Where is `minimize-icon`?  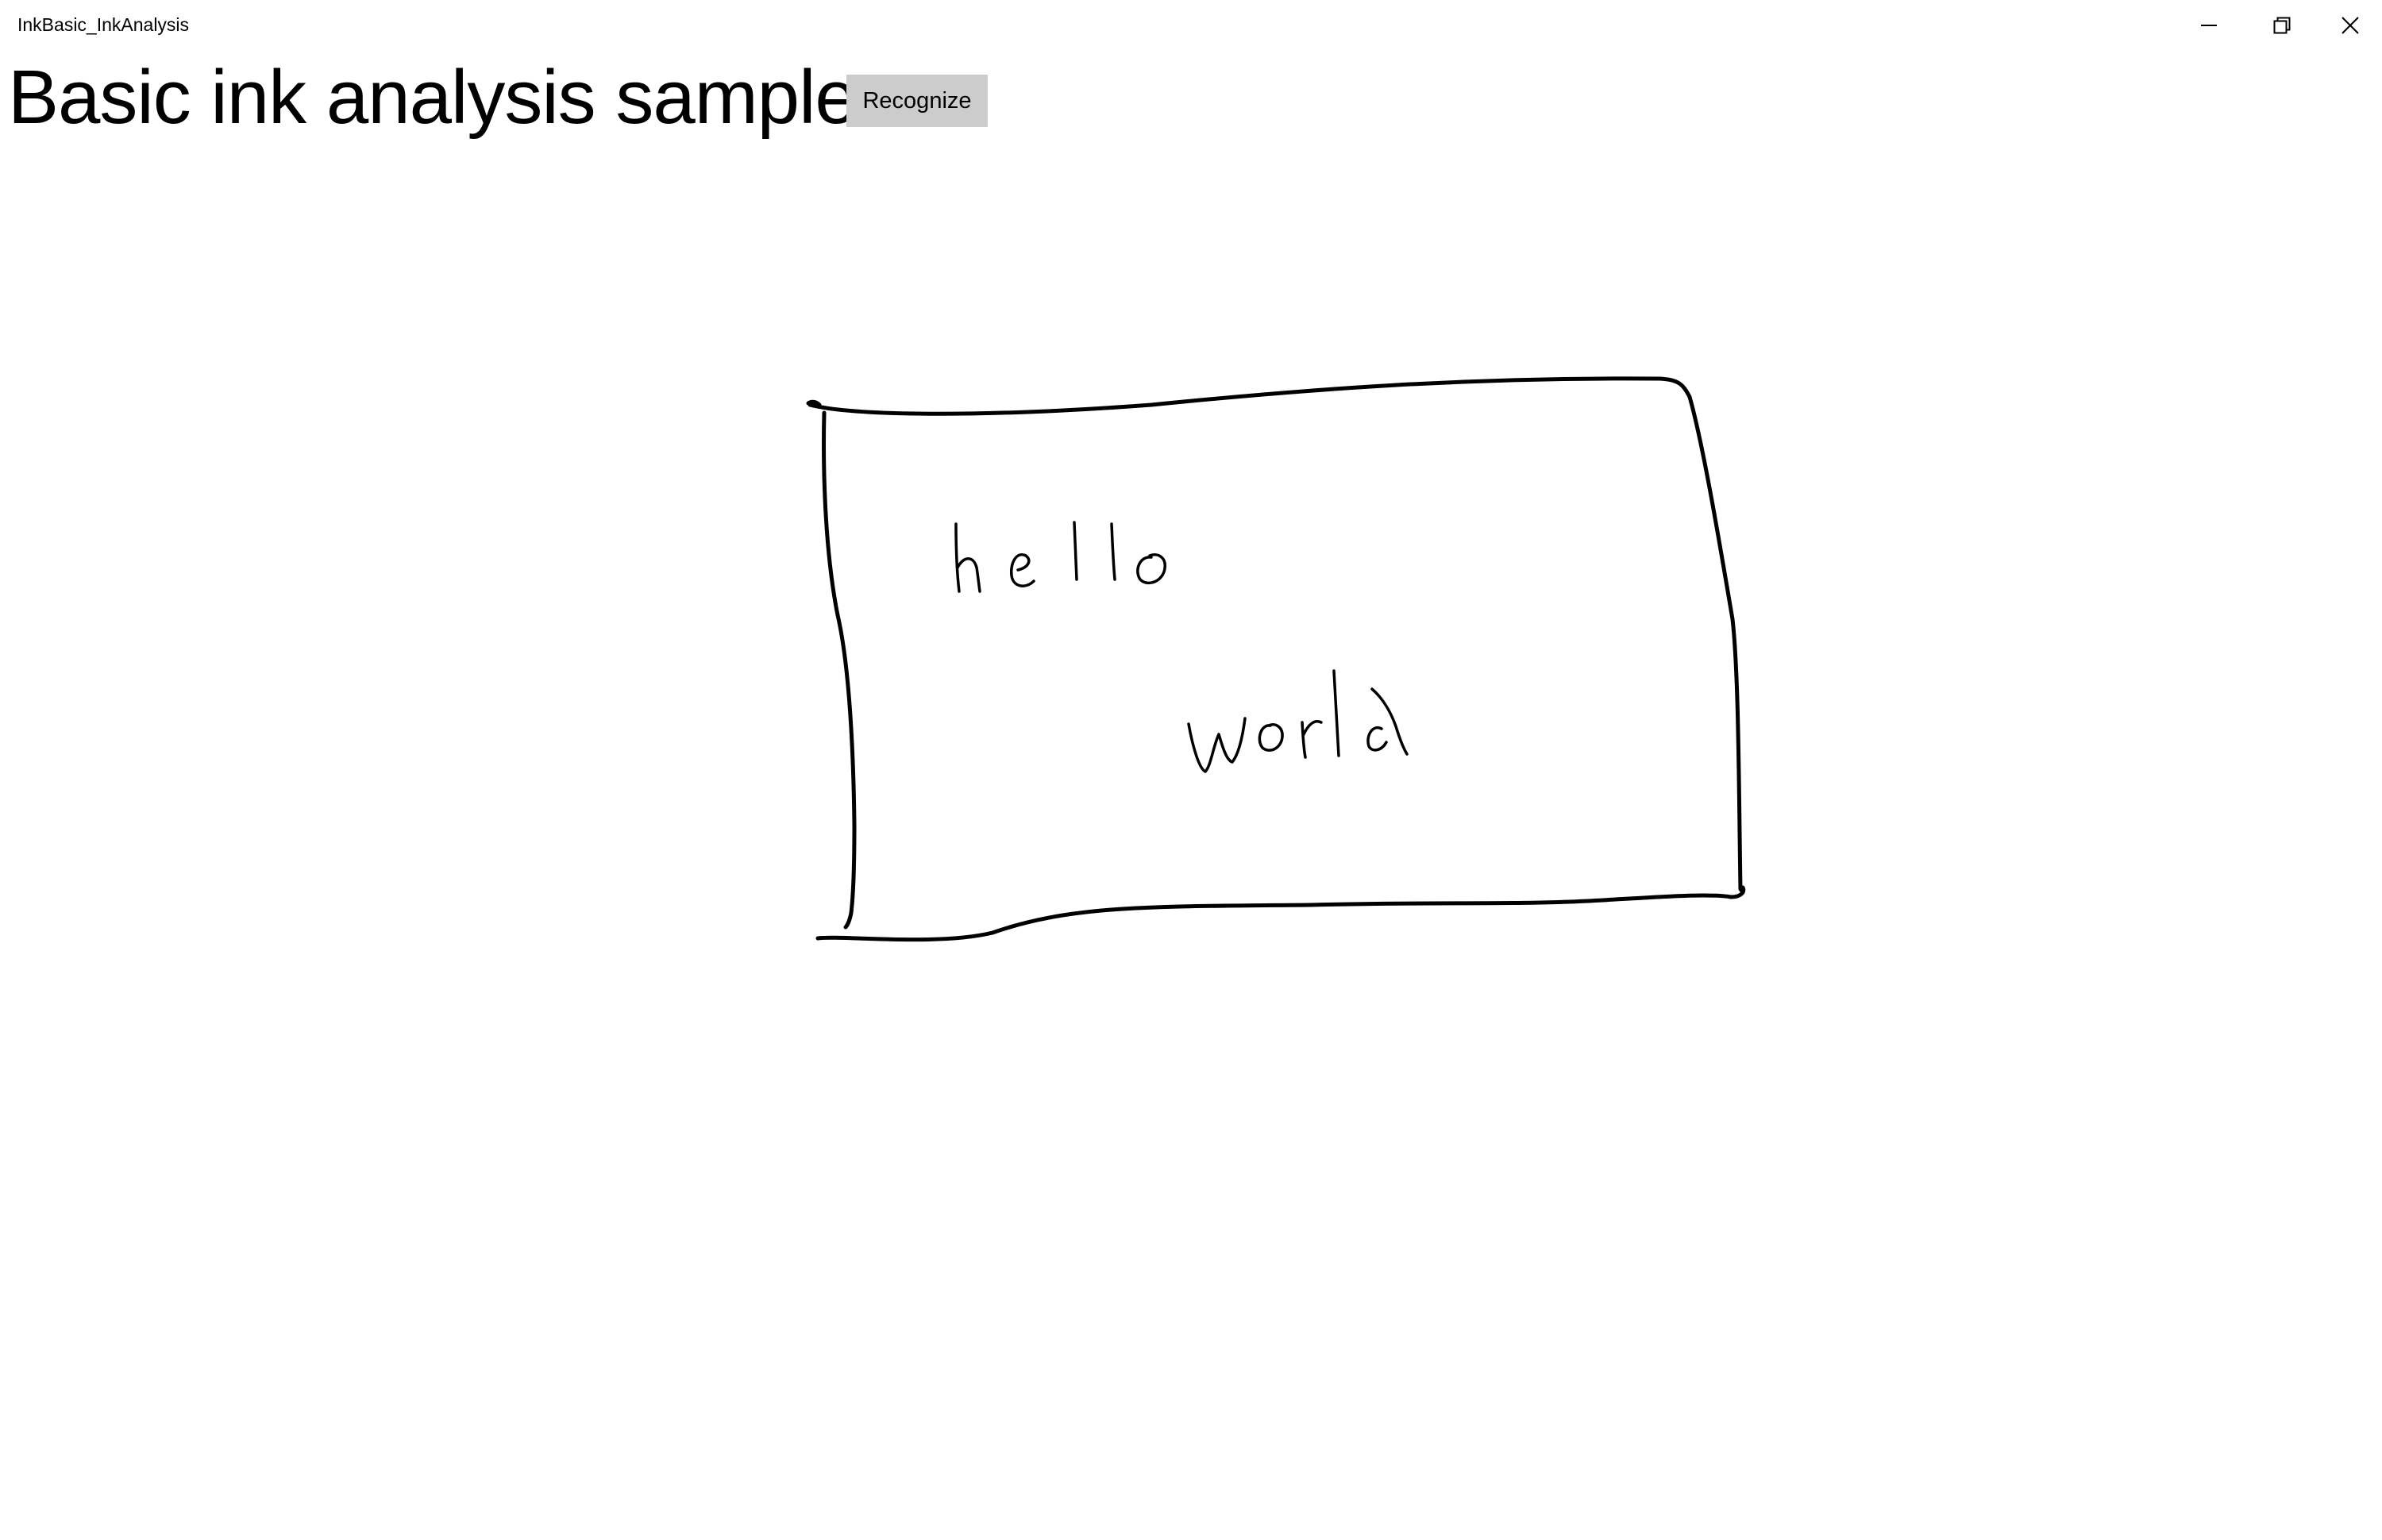 minimize-icon is located at coordinates (2209, 26).